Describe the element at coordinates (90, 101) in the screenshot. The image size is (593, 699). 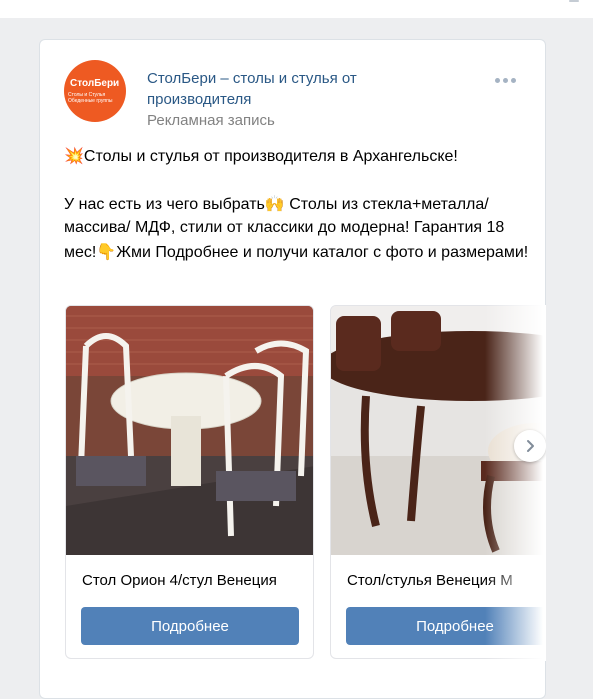
I see `avatar-logo-line: Обеденные группы` at that location.